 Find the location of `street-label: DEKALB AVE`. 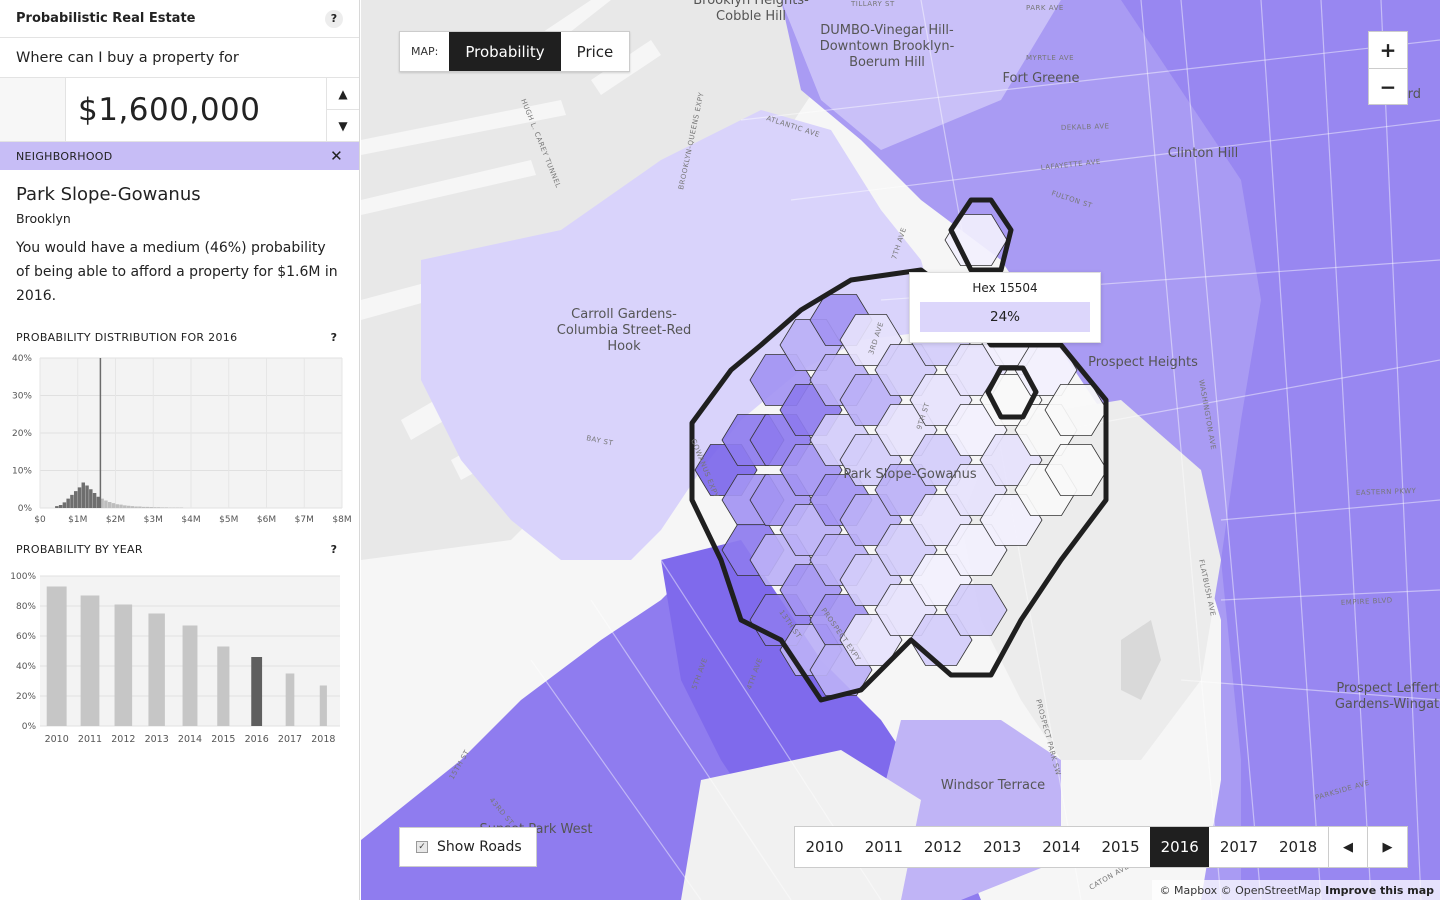

street-label: DEKALB AVE is located at coordinates (1085, 127).